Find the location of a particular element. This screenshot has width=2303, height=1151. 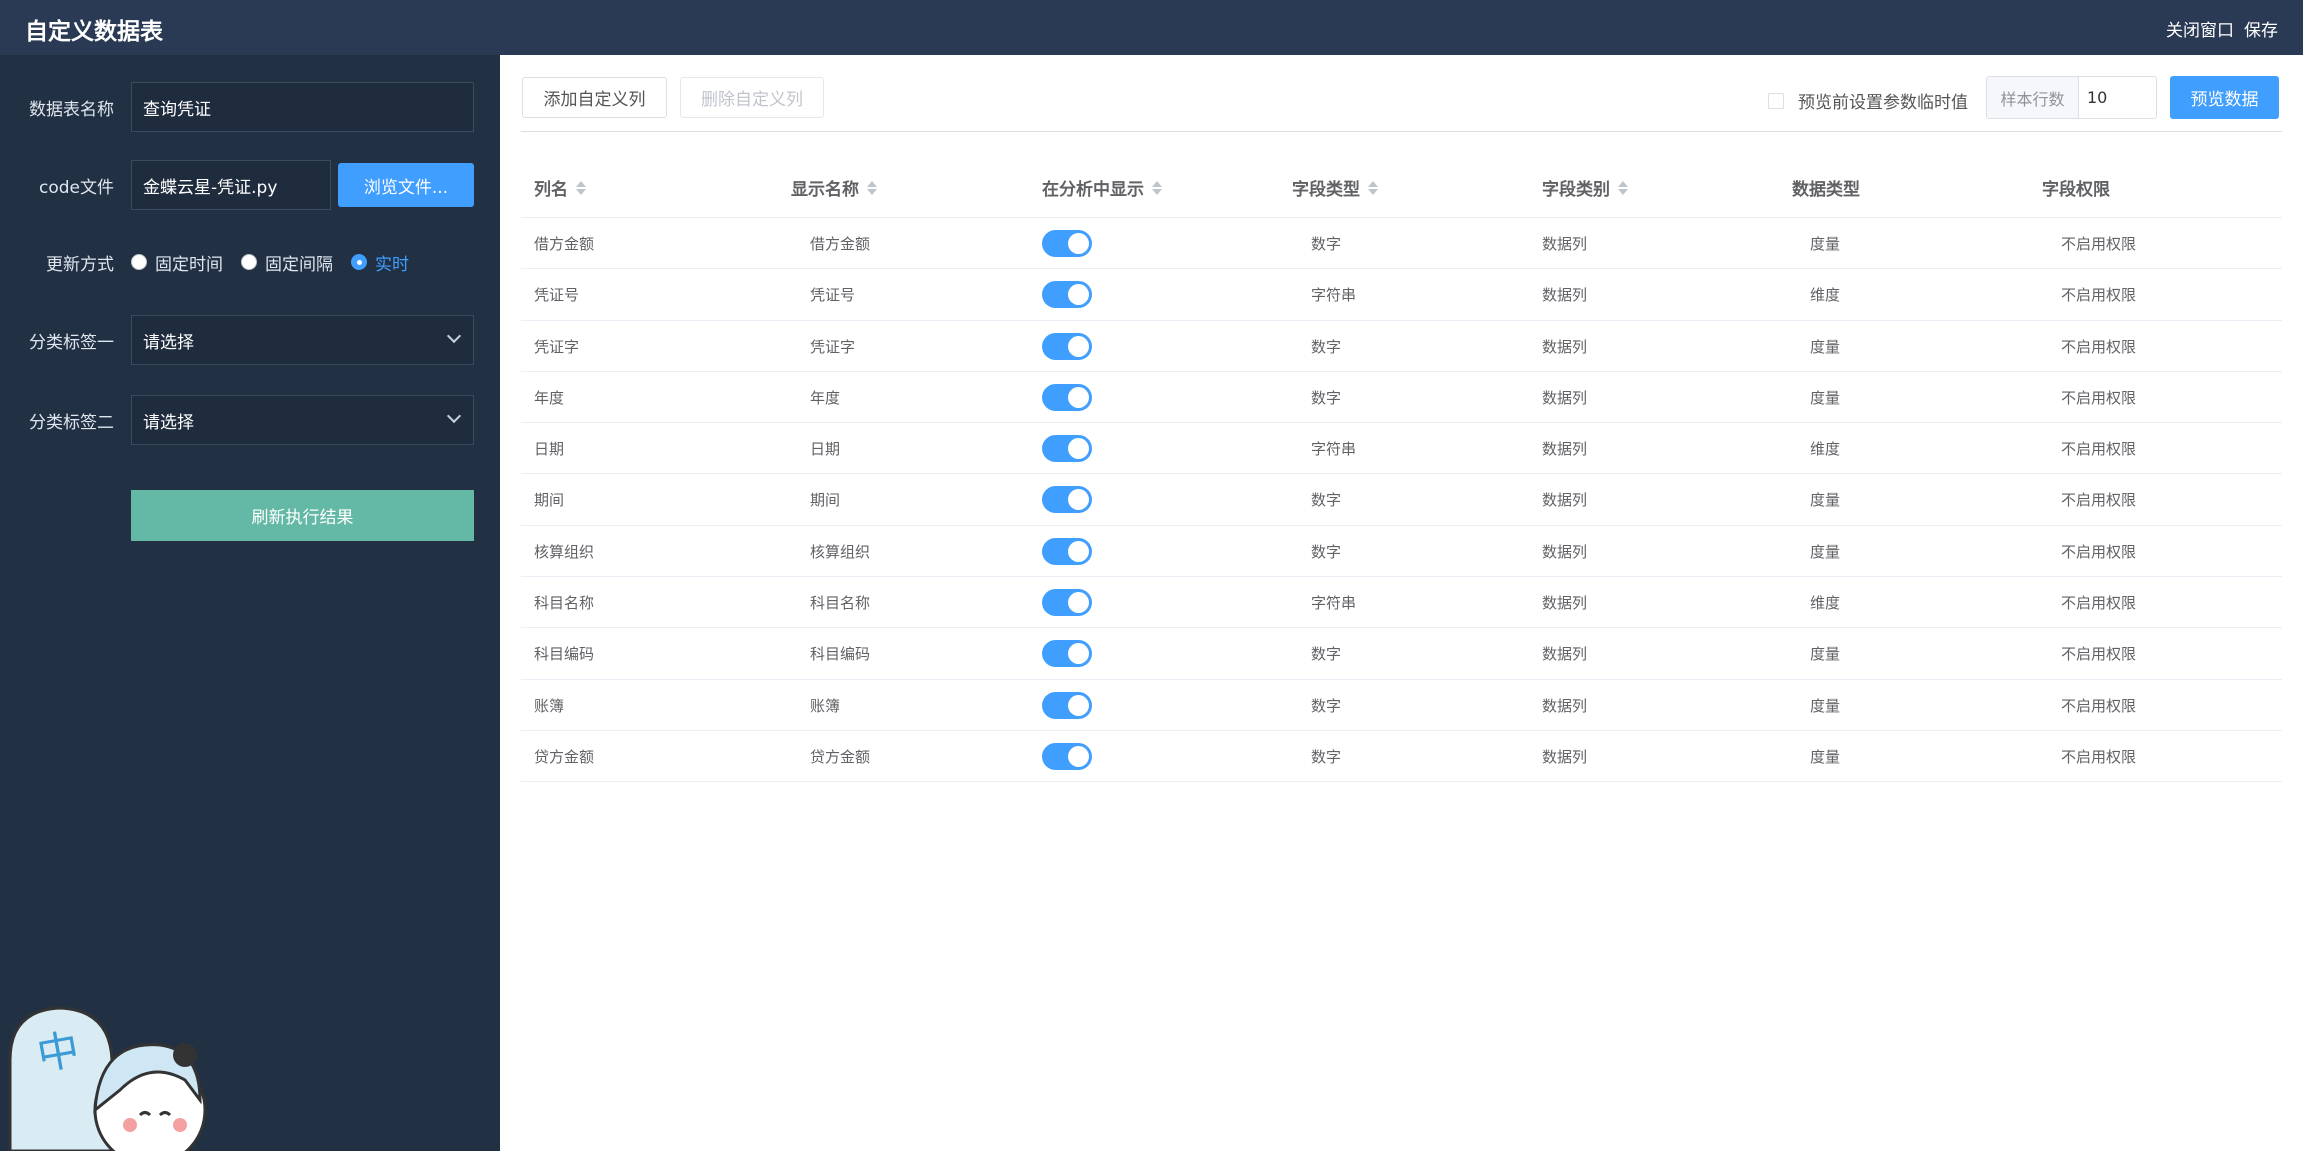

cell-display-name: 凭证号 is located at coordinates (833, 295).